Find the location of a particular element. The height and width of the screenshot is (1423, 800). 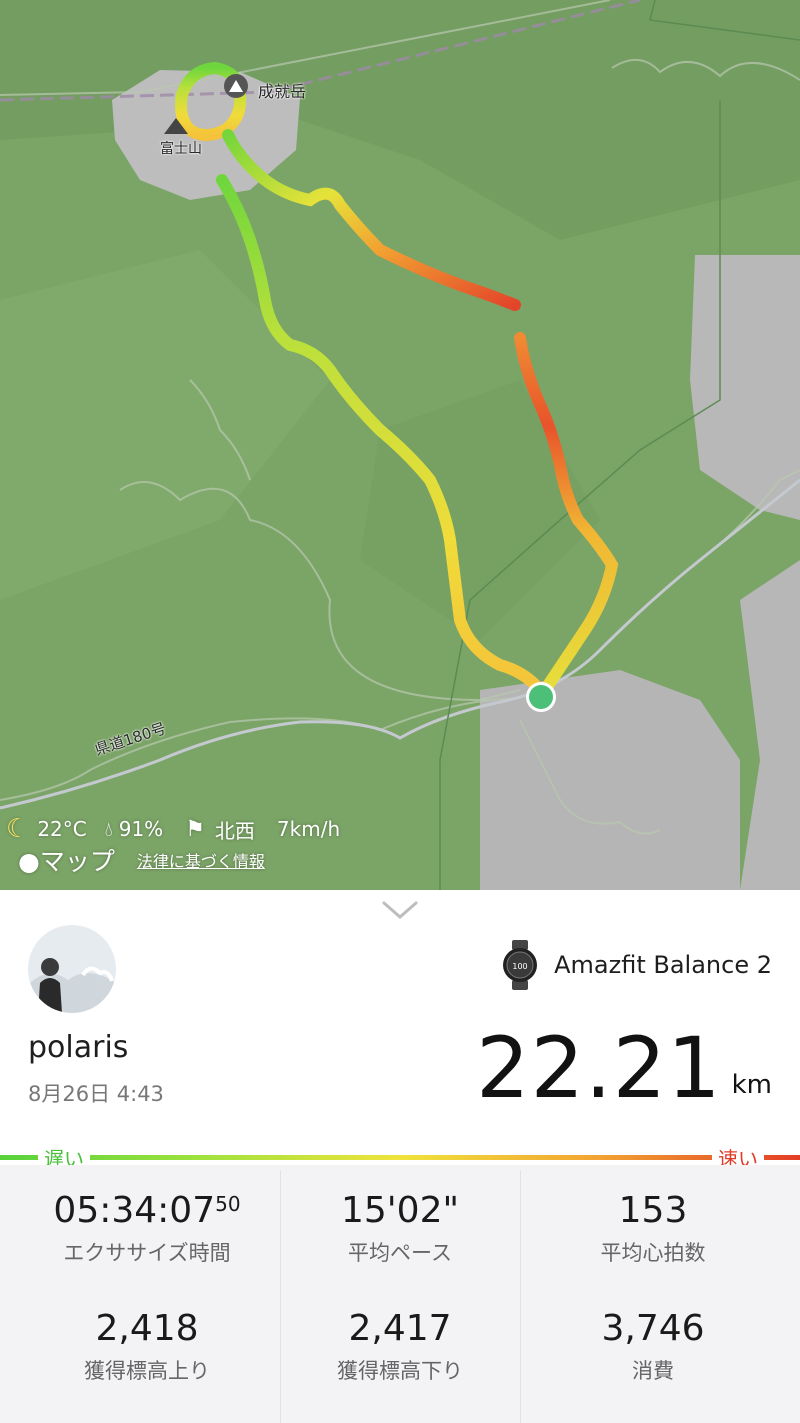

device-info: 100 Amazfit Balance 2 is located at coordinates (636, 965).